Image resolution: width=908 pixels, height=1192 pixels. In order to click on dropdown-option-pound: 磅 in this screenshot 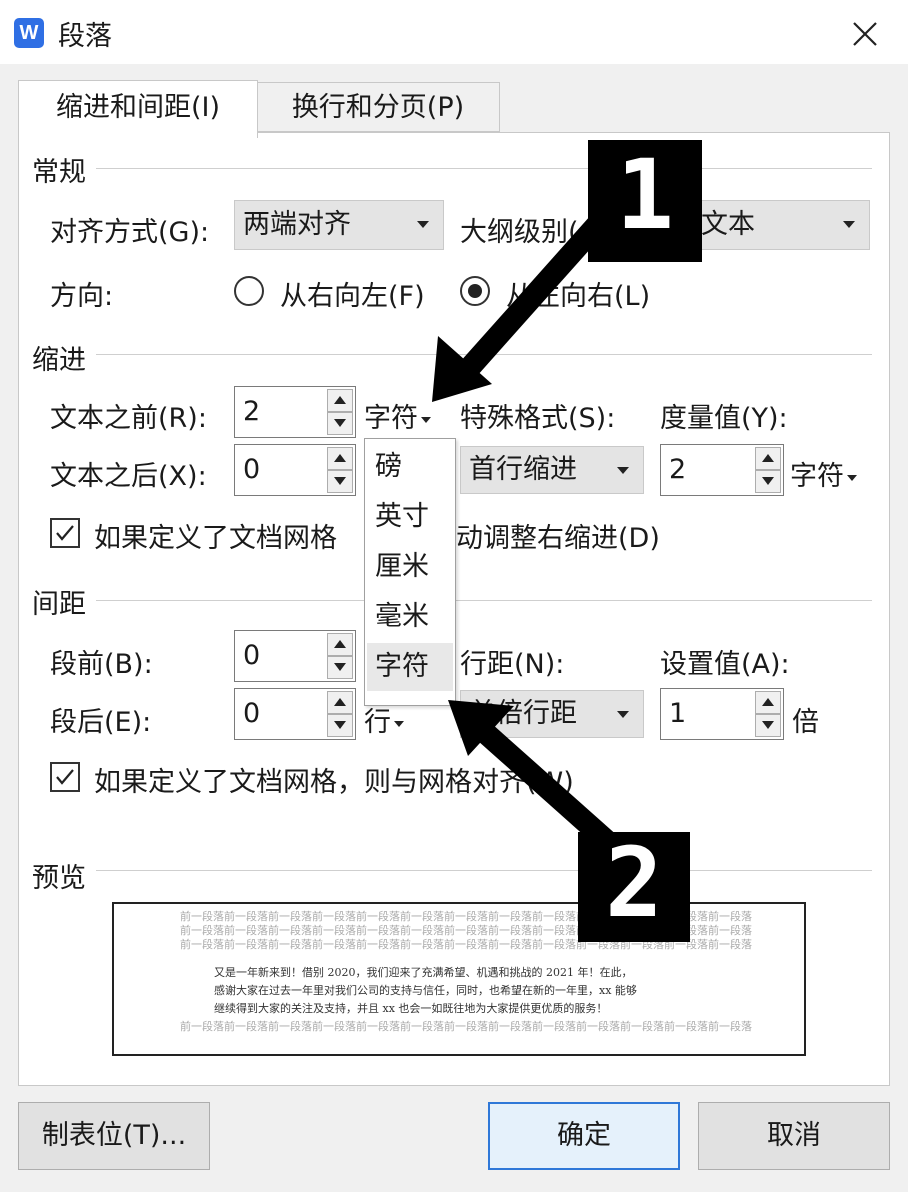, I will do `click(410, 467)`.